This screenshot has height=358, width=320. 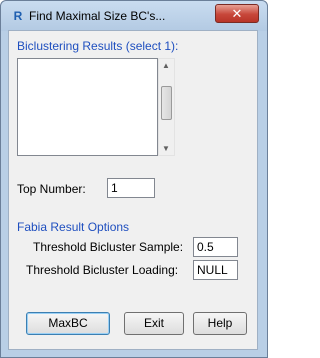 I want to click on help-button: Help, so click(x=220, y=323).